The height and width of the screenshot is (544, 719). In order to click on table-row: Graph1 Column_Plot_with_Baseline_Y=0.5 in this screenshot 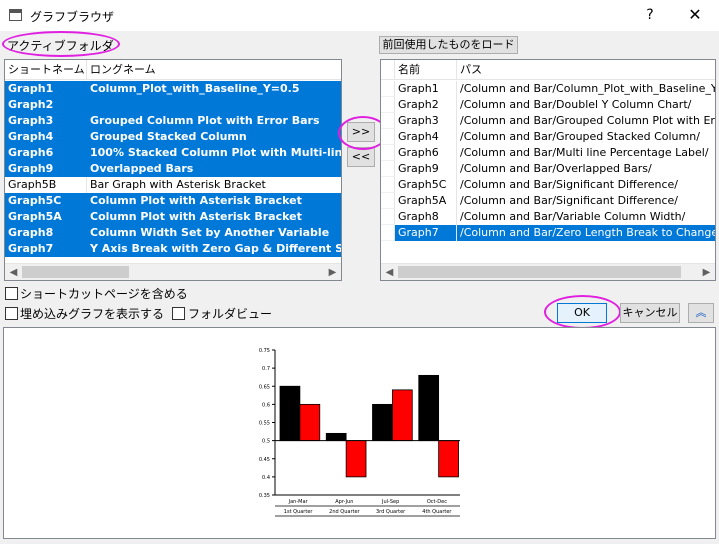, I will do `click(173, 89)`.